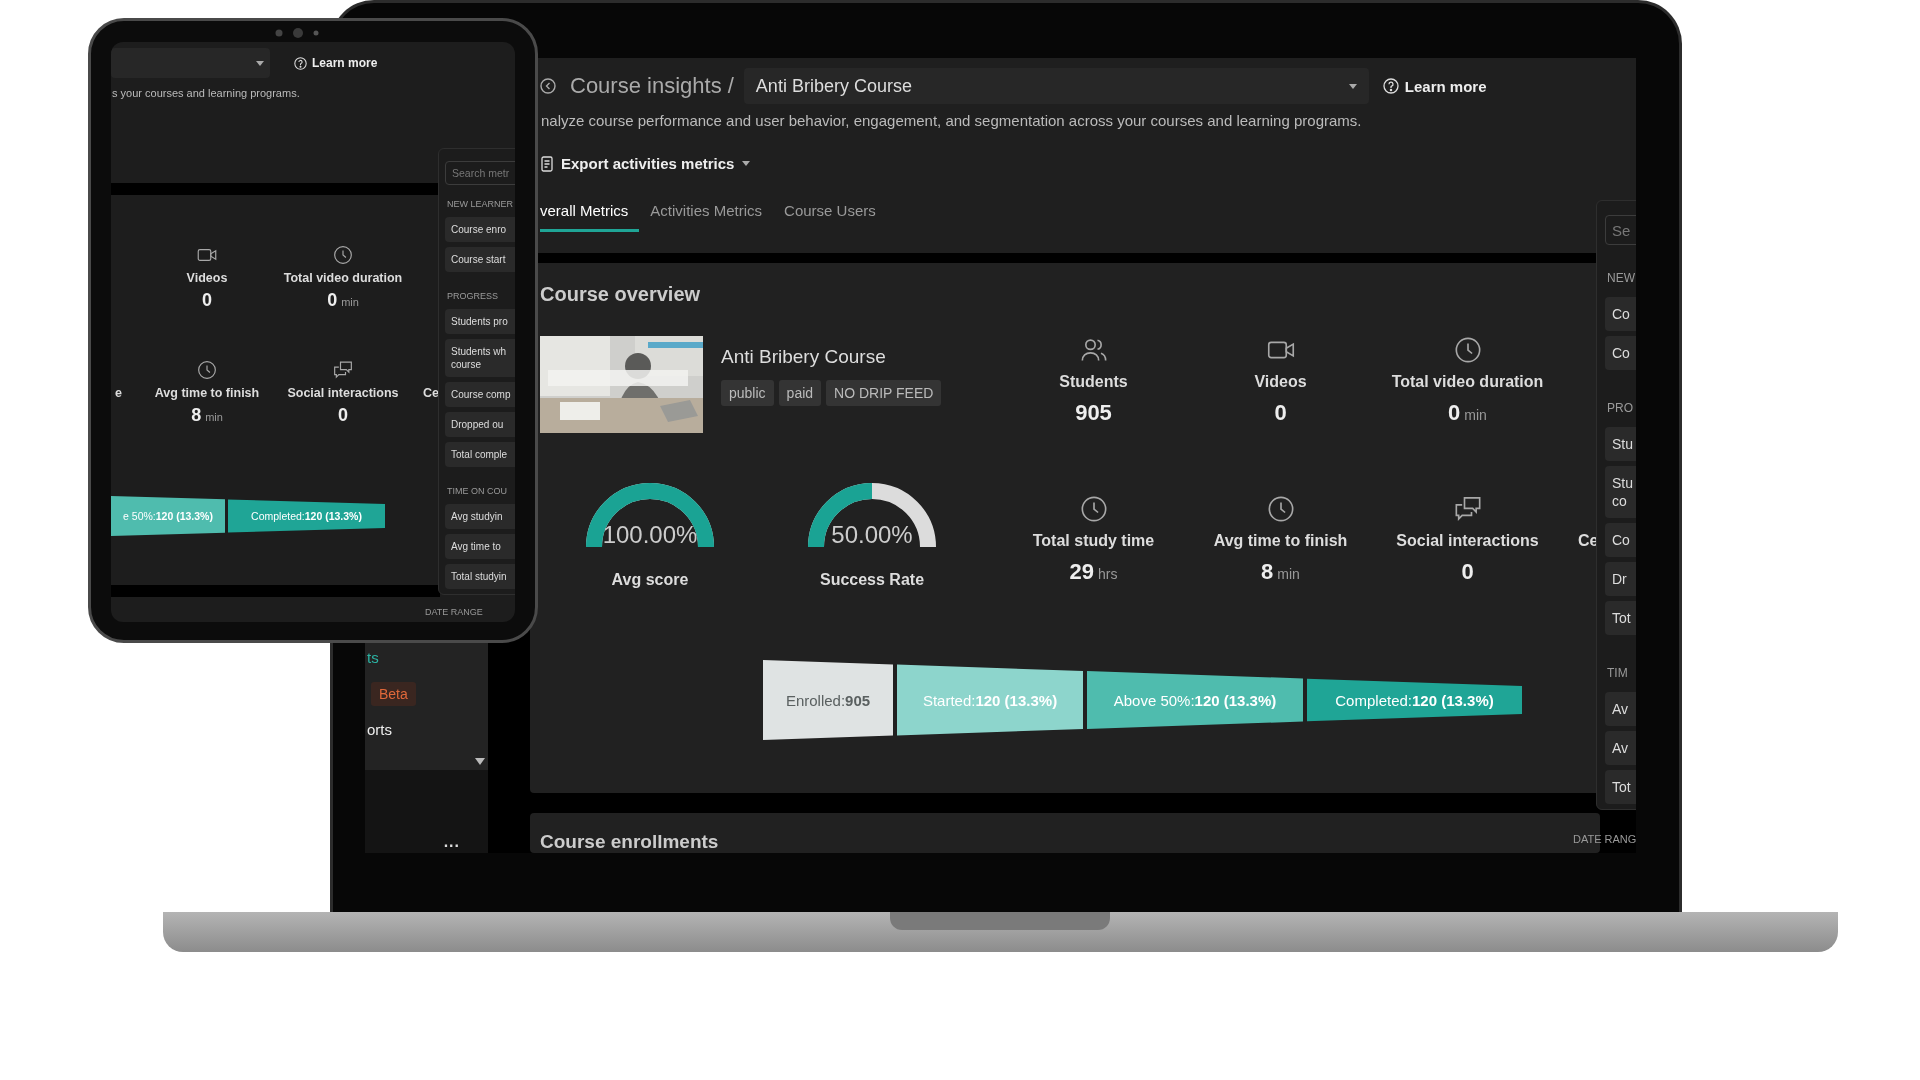  What do you see at coordinates (206, 93) in the screenshot?
I see `page-description: s your courses and learning programs.` at bounding box center [206, 93].